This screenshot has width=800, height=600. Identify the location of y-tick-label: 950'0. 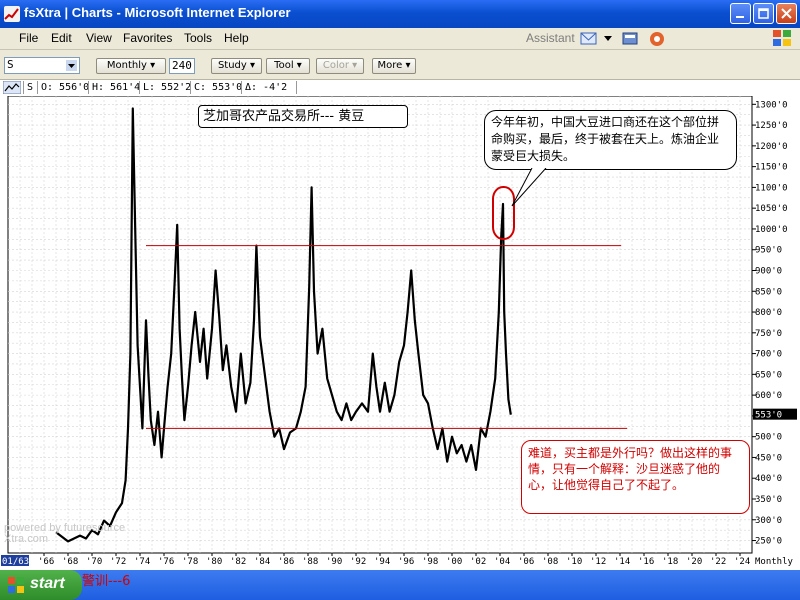
(768, 251).